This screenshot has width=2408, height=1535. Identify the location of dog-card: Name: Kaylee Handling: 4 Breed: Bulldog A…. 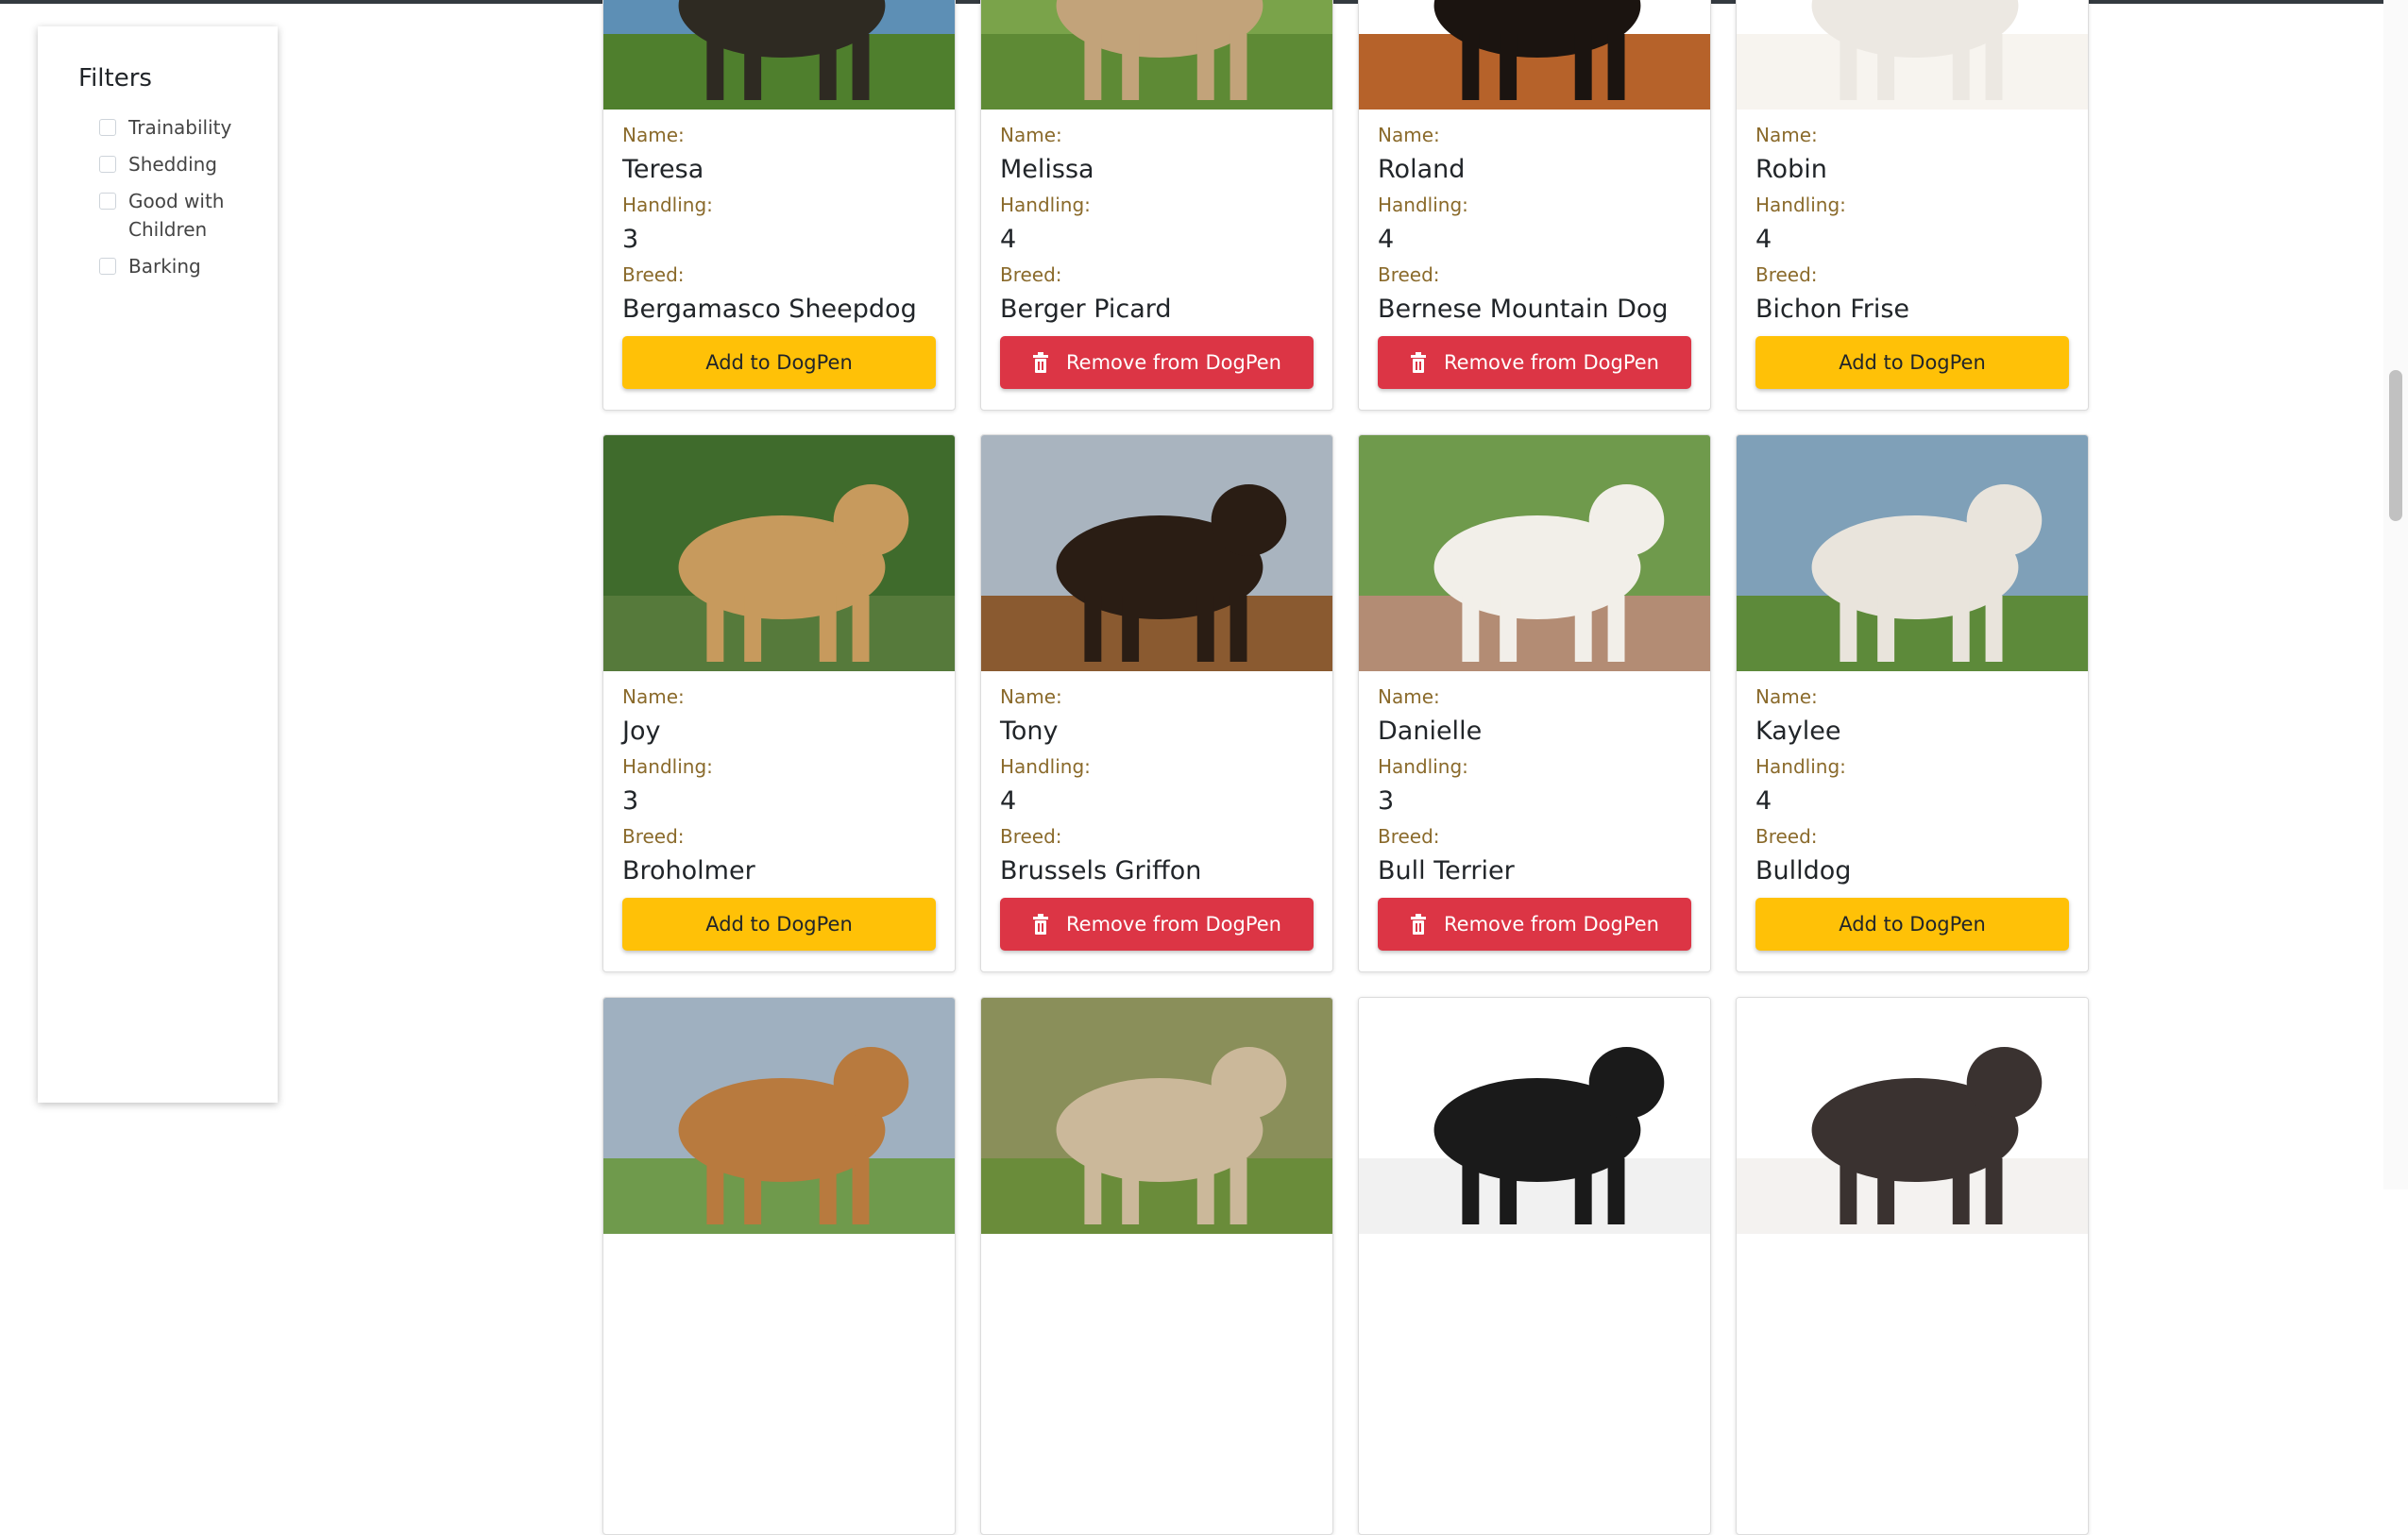
(1912, 703).